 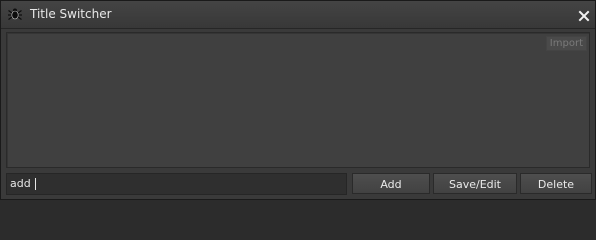 I want to click on close-icon, so click(x=584, y=14).